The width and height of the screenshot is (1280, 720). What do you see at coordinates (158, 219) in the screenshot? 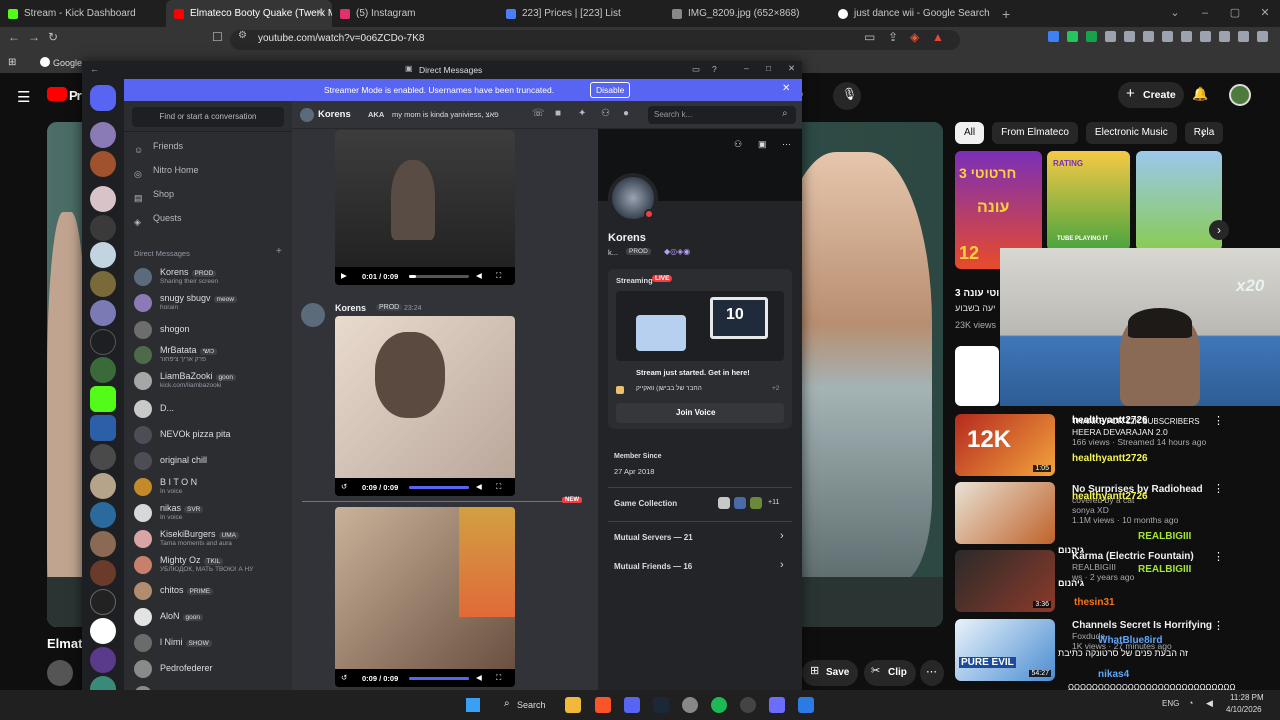
I see `nav-quests: ◈ Quests` at bounding box center [158, 219].